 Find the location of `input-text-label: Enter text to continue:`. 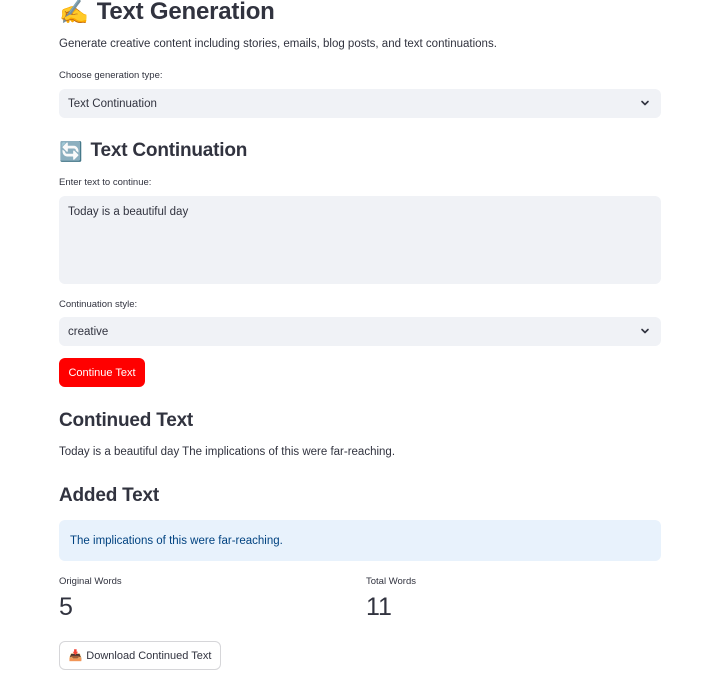

input-text-label: Enter text to continue: is located at coordinates (105, 182).